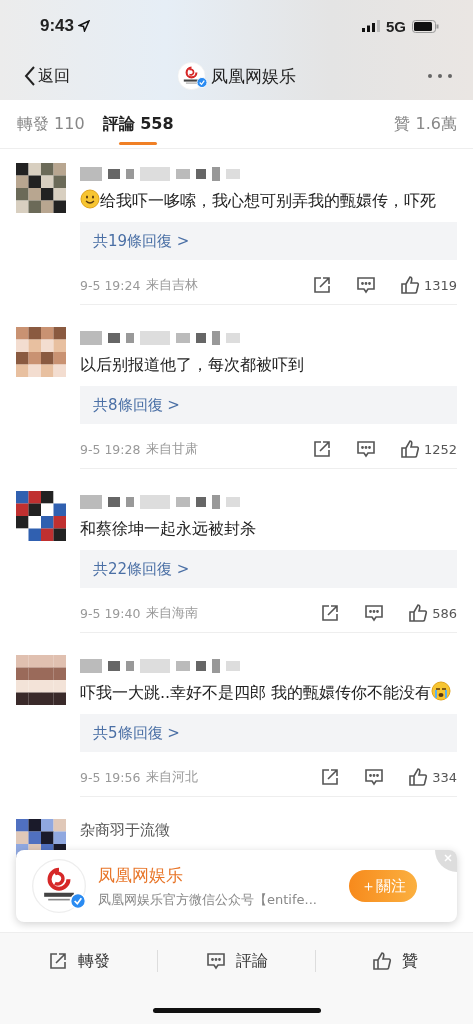 This screenshot has height=1024, width=473. Describe the element at coordinates (268, 405) in the screenshot. I see `replies-link: 共8條回復 >` at that location.